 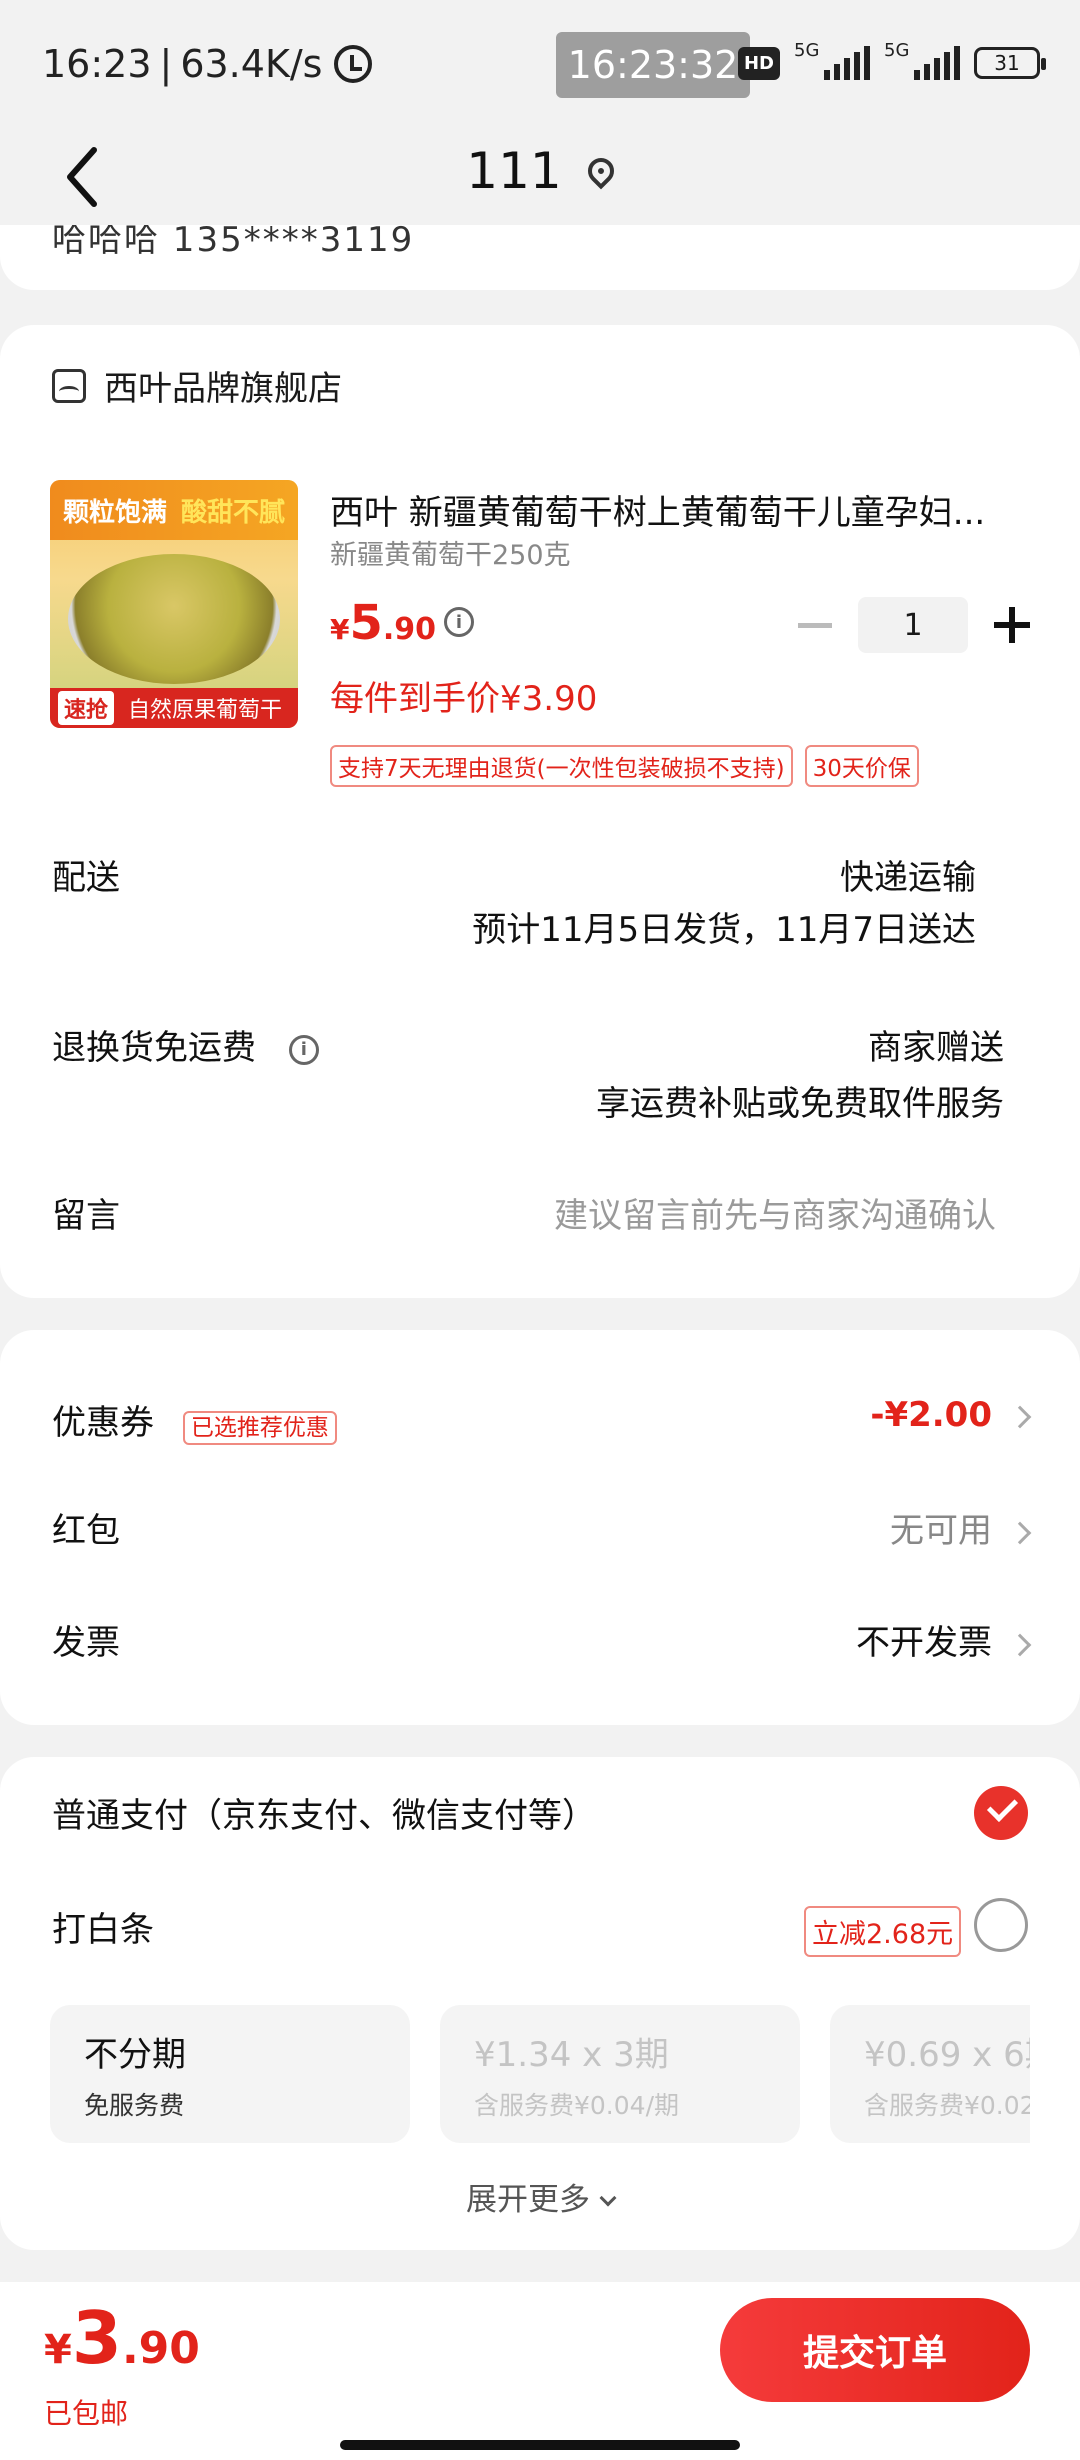 I want to click on home-indicator, so click(x=540, y=2445).